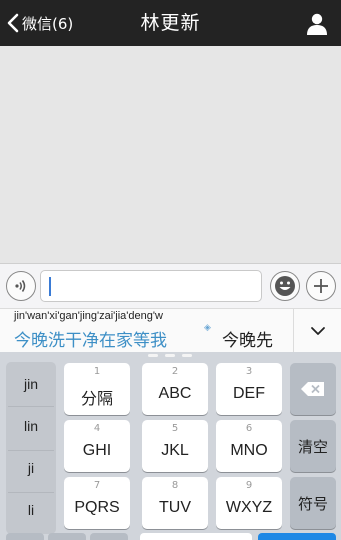 The width and height of the screenshot is (341, 540). Describe the element at coordinates (48, 23) in the screenshot. I see `back-label: 微信(6)` at that location.